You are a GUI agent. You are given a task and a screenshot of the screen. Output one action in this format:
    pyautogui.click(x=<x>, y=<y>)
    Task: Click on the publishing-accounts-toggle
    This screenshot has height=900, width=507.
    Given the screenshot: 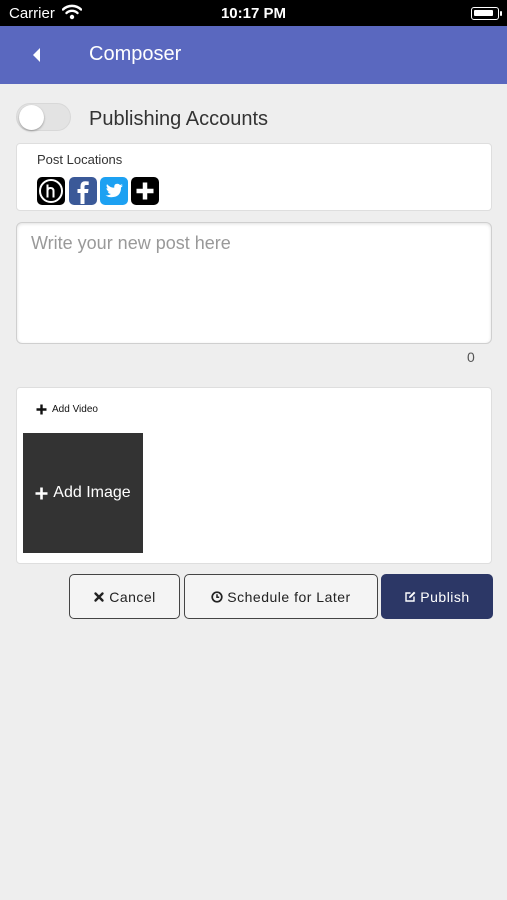 What is the action you would take?
    pyautogui.click(x=43, y=117)
    